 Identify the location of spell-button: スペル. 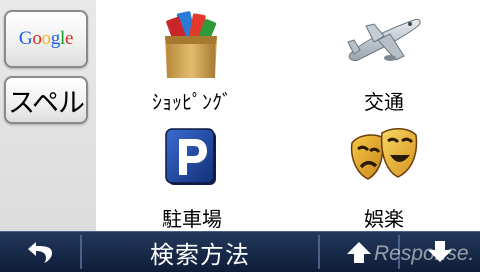
(46, 100).